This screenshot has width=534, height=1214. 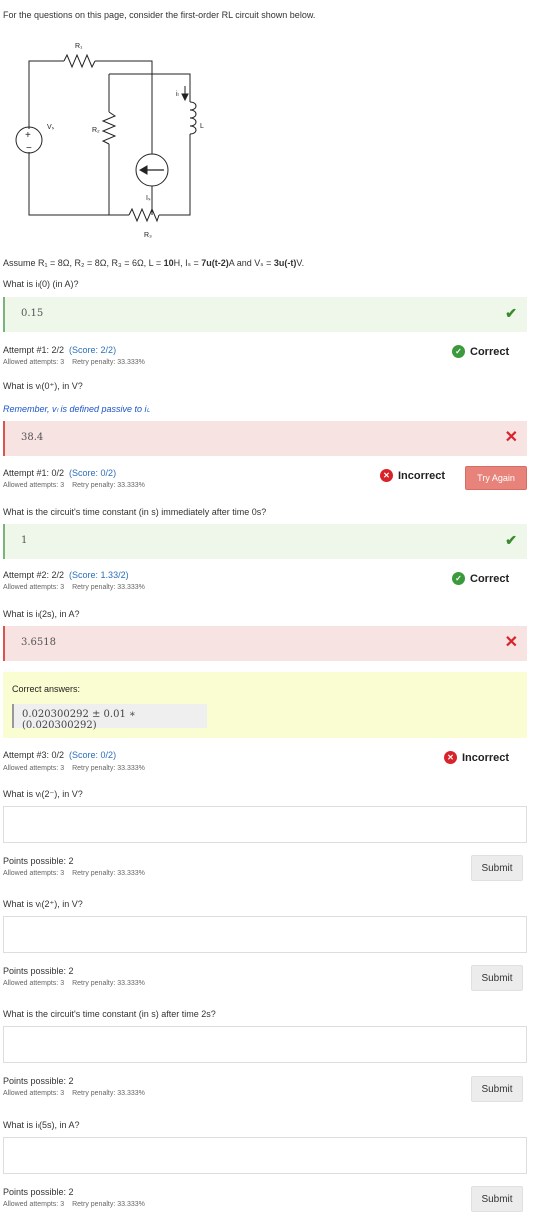 I want to click on question-3-answer-field: 1 ✔, so click(x=265, y=541).